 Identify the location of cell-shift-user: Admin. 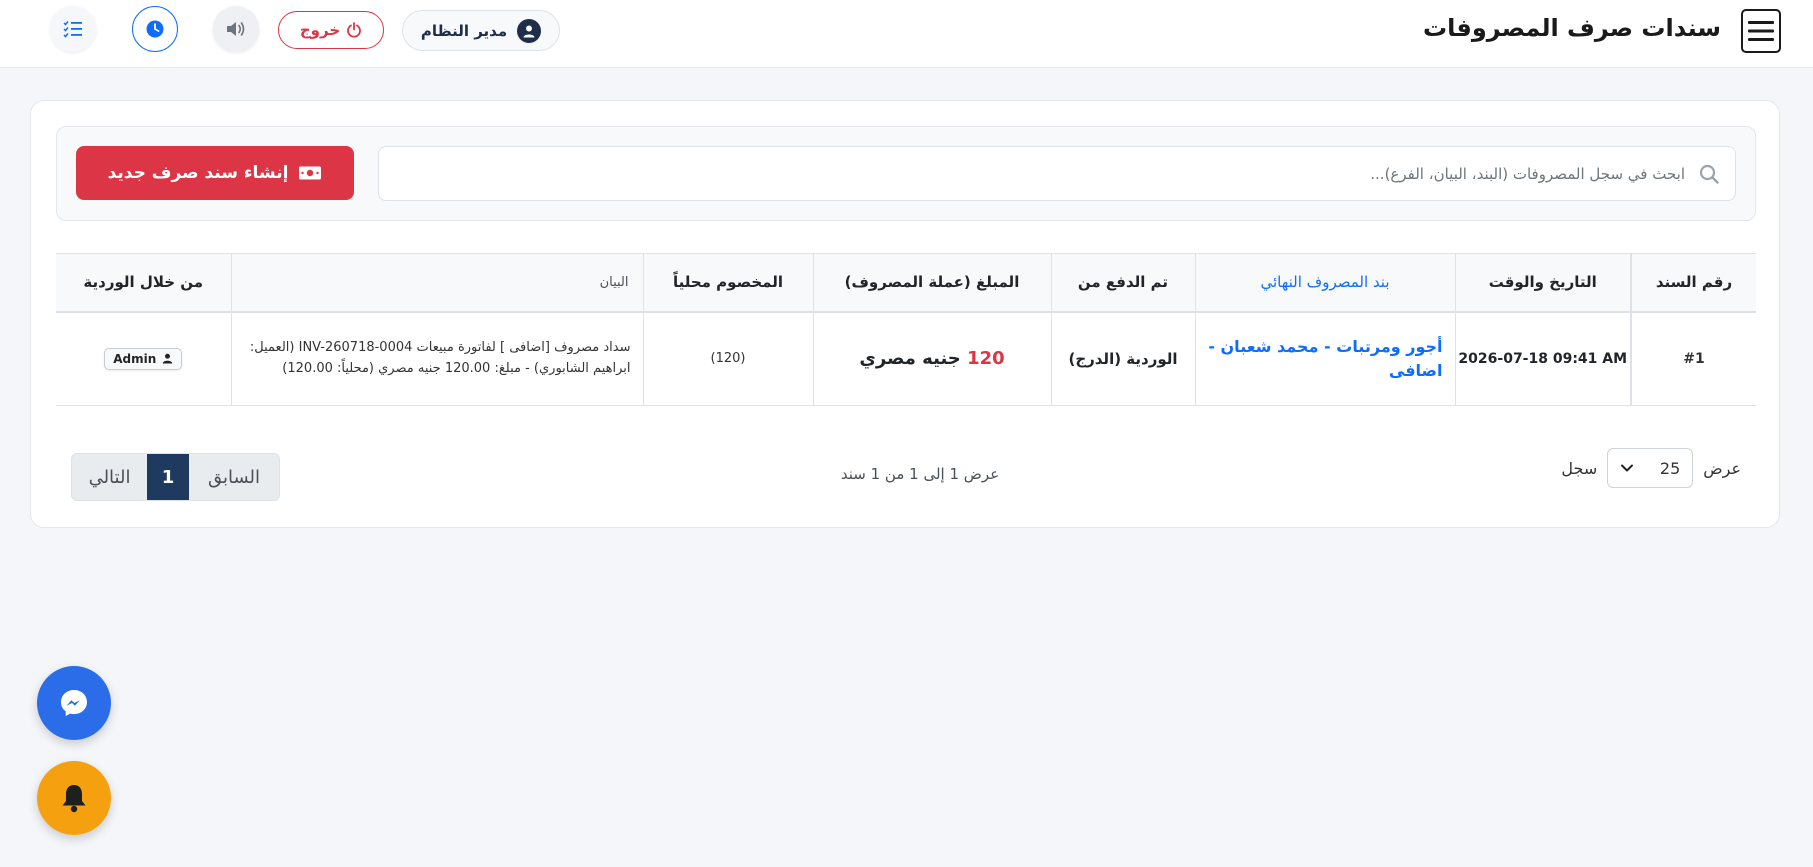
(143, 358).